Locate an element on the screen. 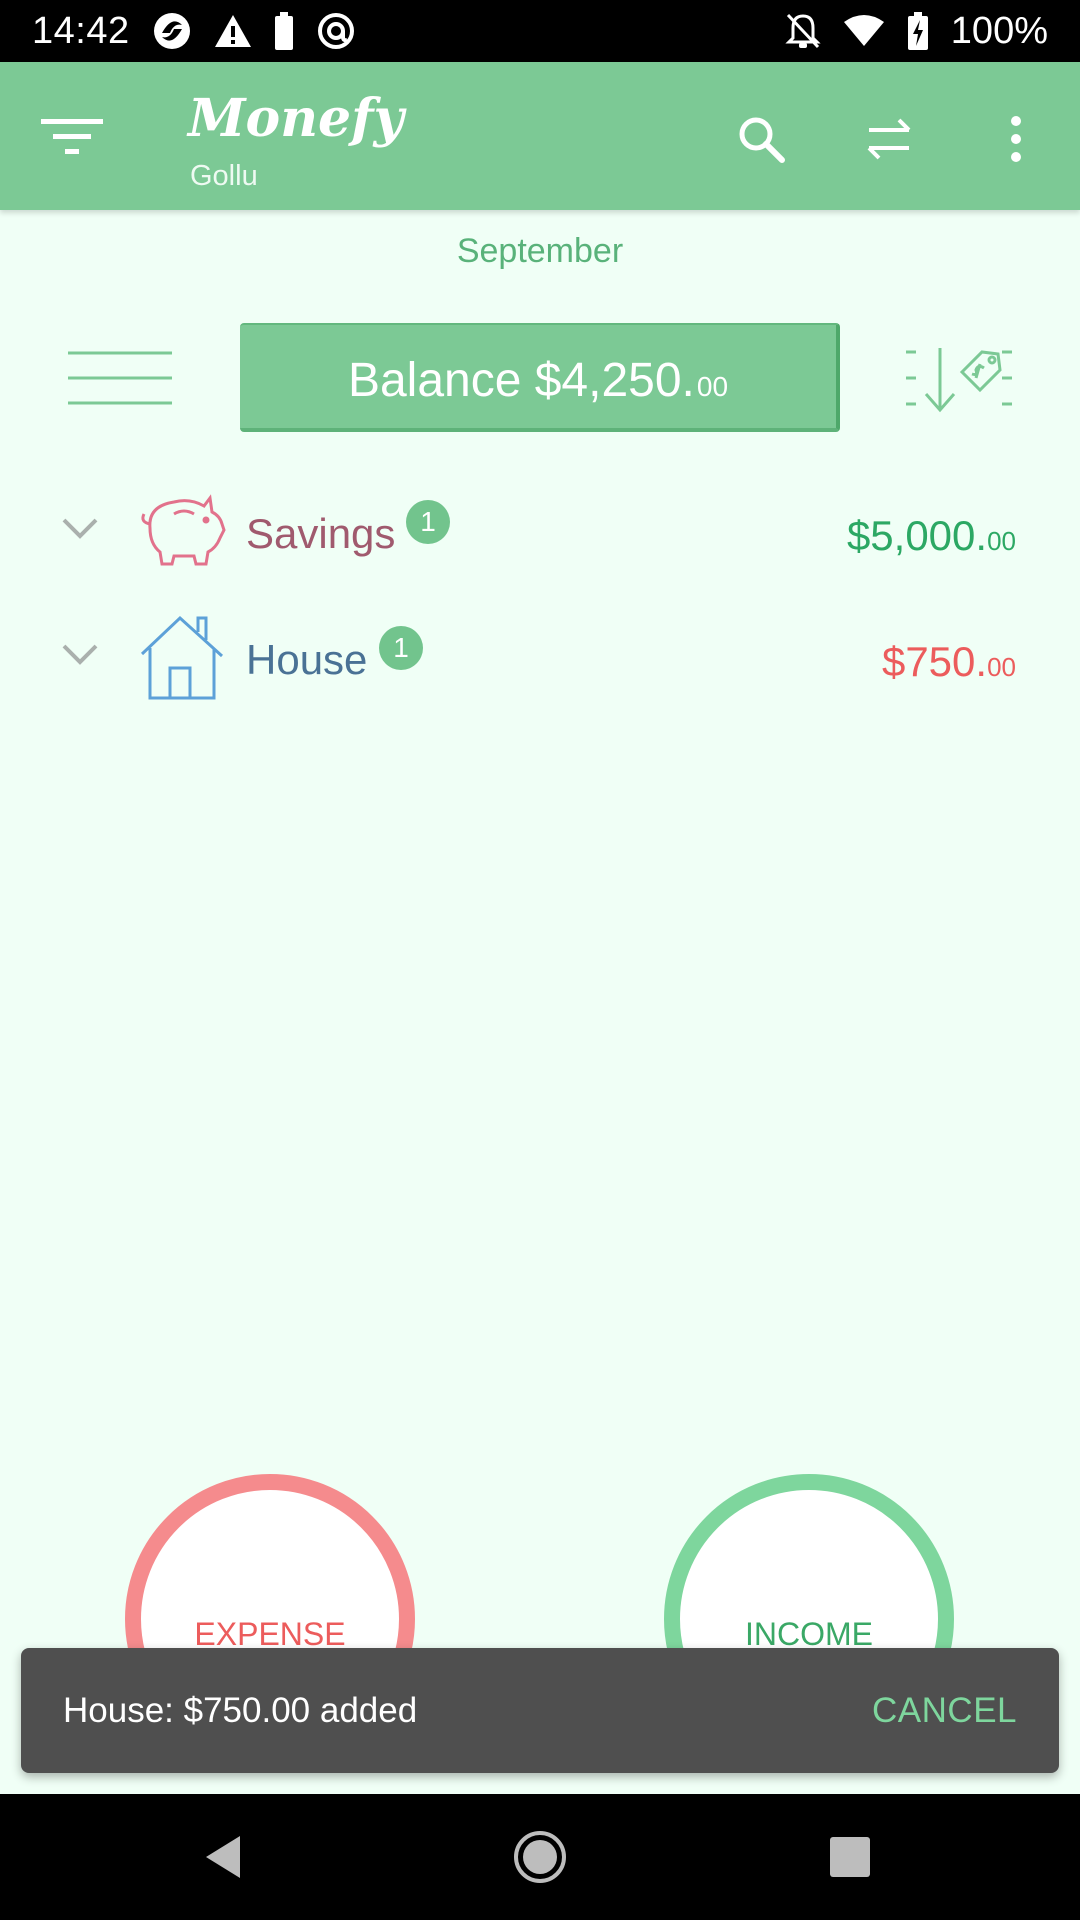 This screenshot has height=1920, width=1080. at-sign-icon is located at coordinates (336, 31).